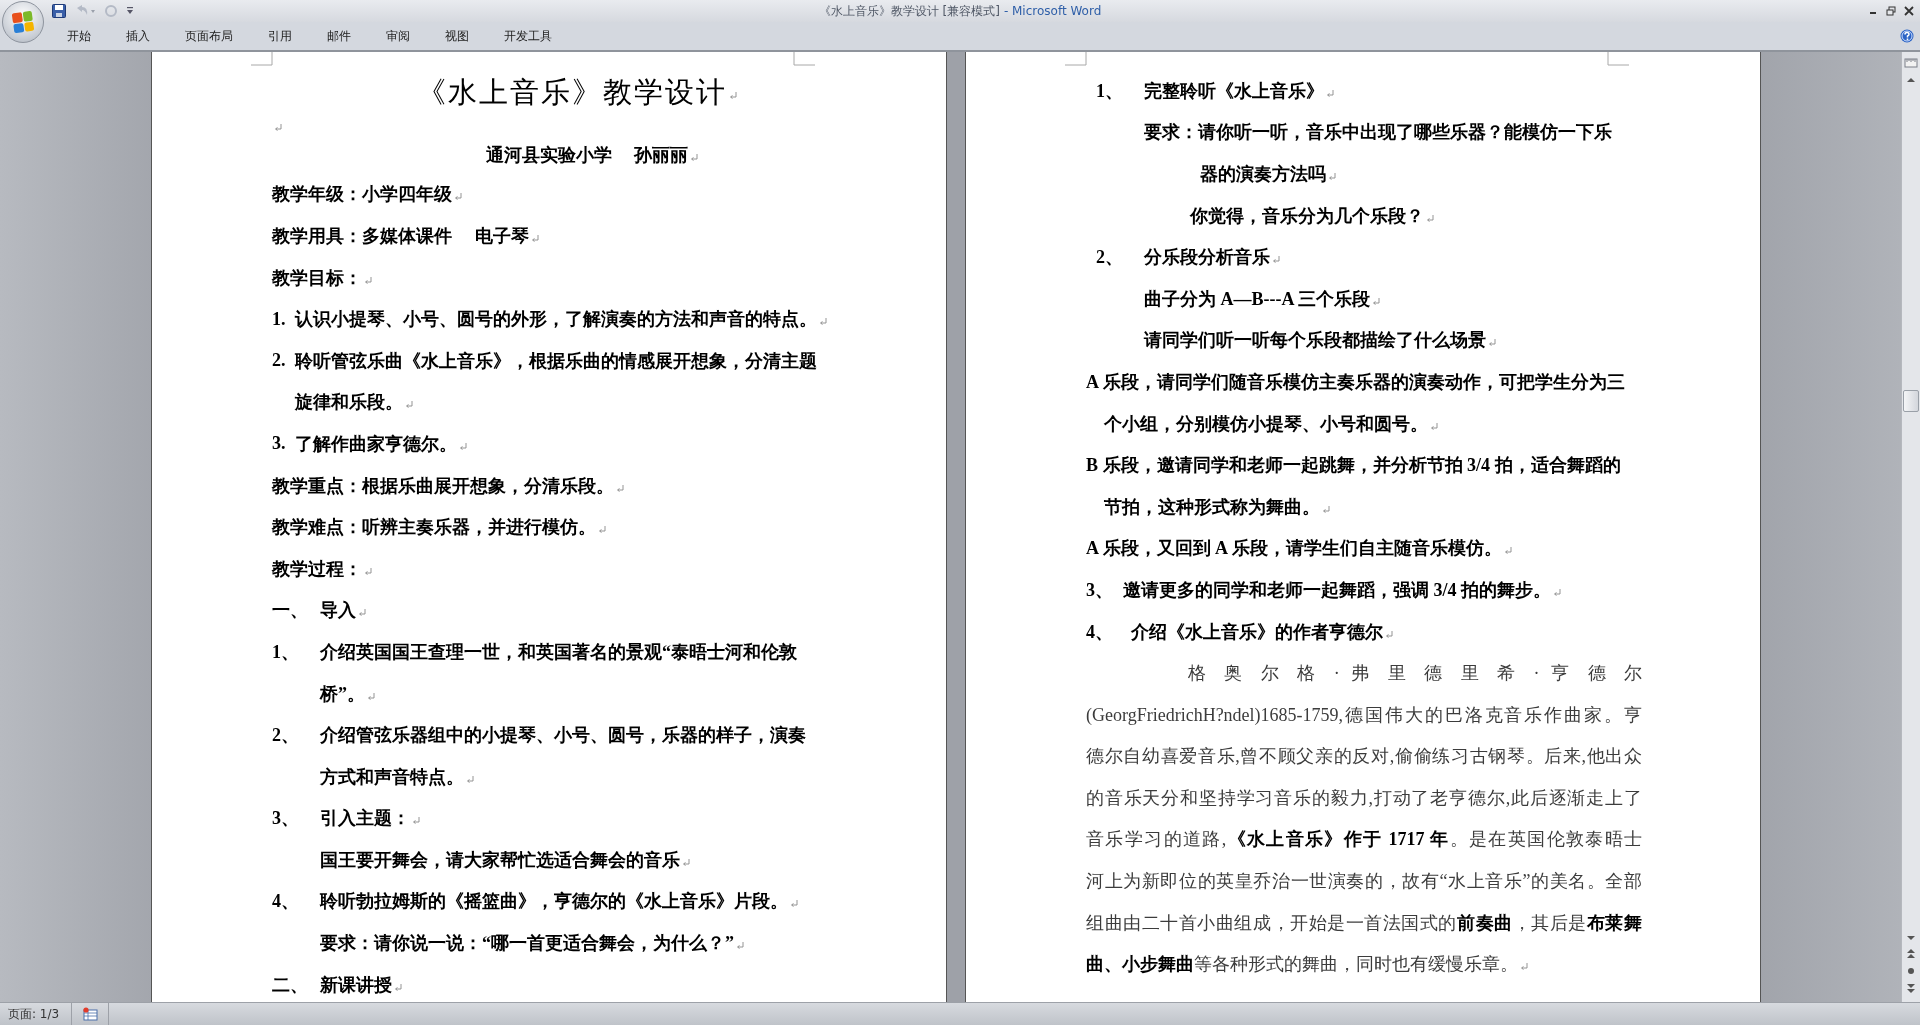 This screenshot has width=1920, height=1025. What do you see at coordinates (365, 819) in the screenshot?
I see `paragraph-text: 引入主题：` at bounding box center [365, 819].